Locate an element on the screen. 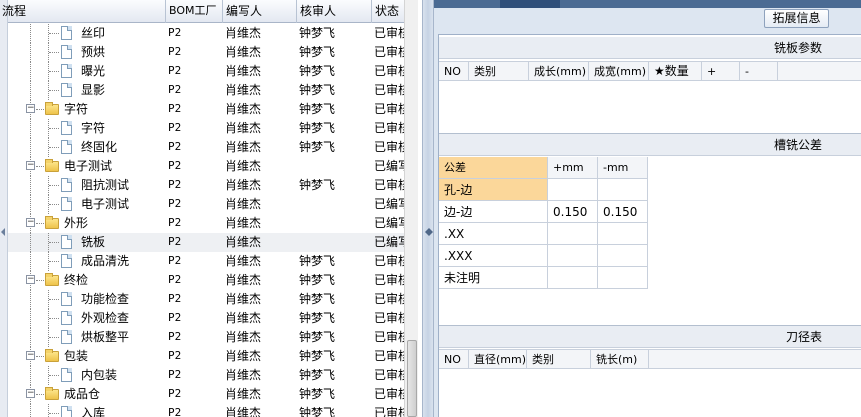  tab-active is located at coordinates (530, 4).